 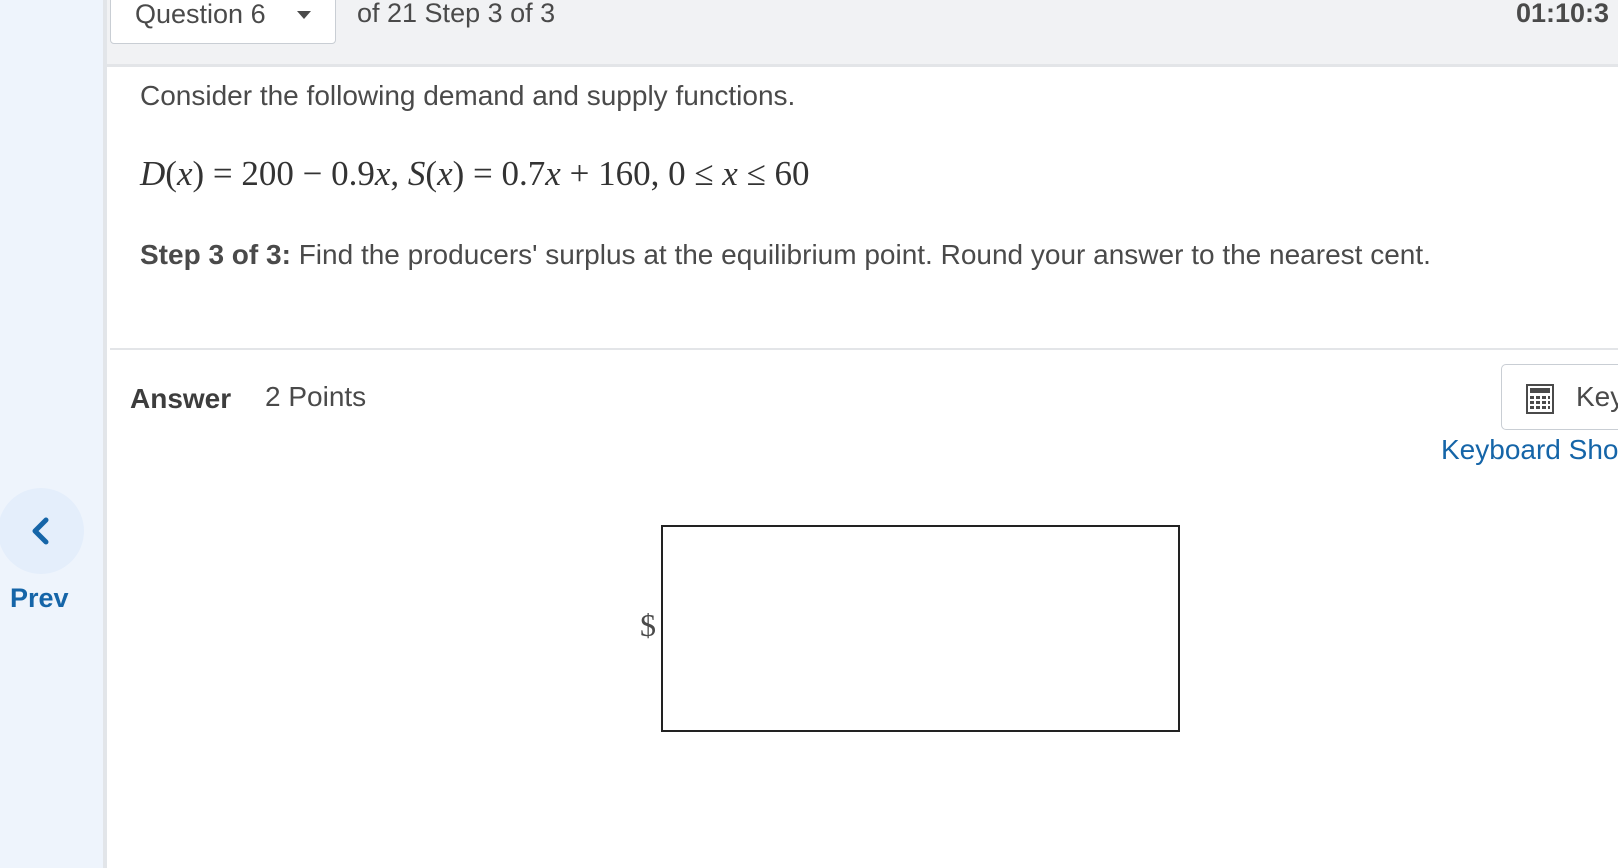 What do you see at coordinates (1597, 396) in the screenshot?
I see `keypad-label: Key` at bounding box center [1597, 396].